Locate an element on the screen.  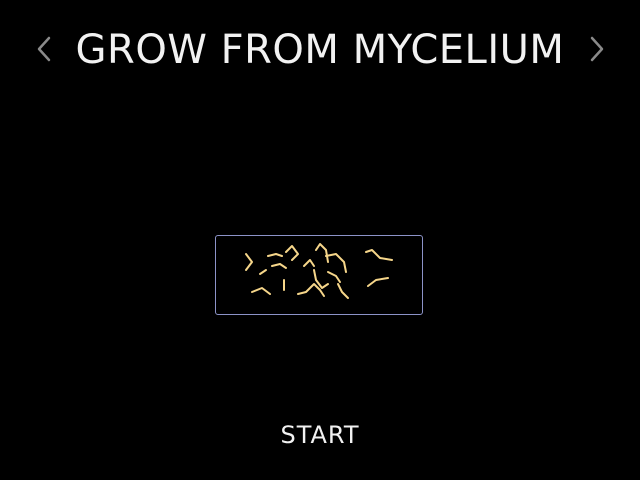
mode-title: GROW FROM MYCELIUM is located at coordinates (320, 50).